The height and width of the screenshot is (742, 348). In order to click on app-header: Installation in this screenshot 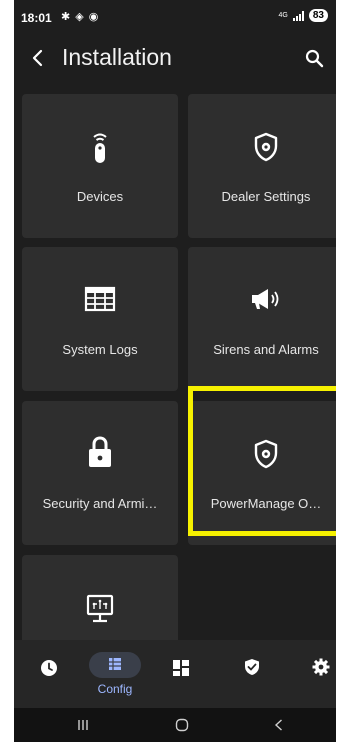, I will do `click(175, 58)`.